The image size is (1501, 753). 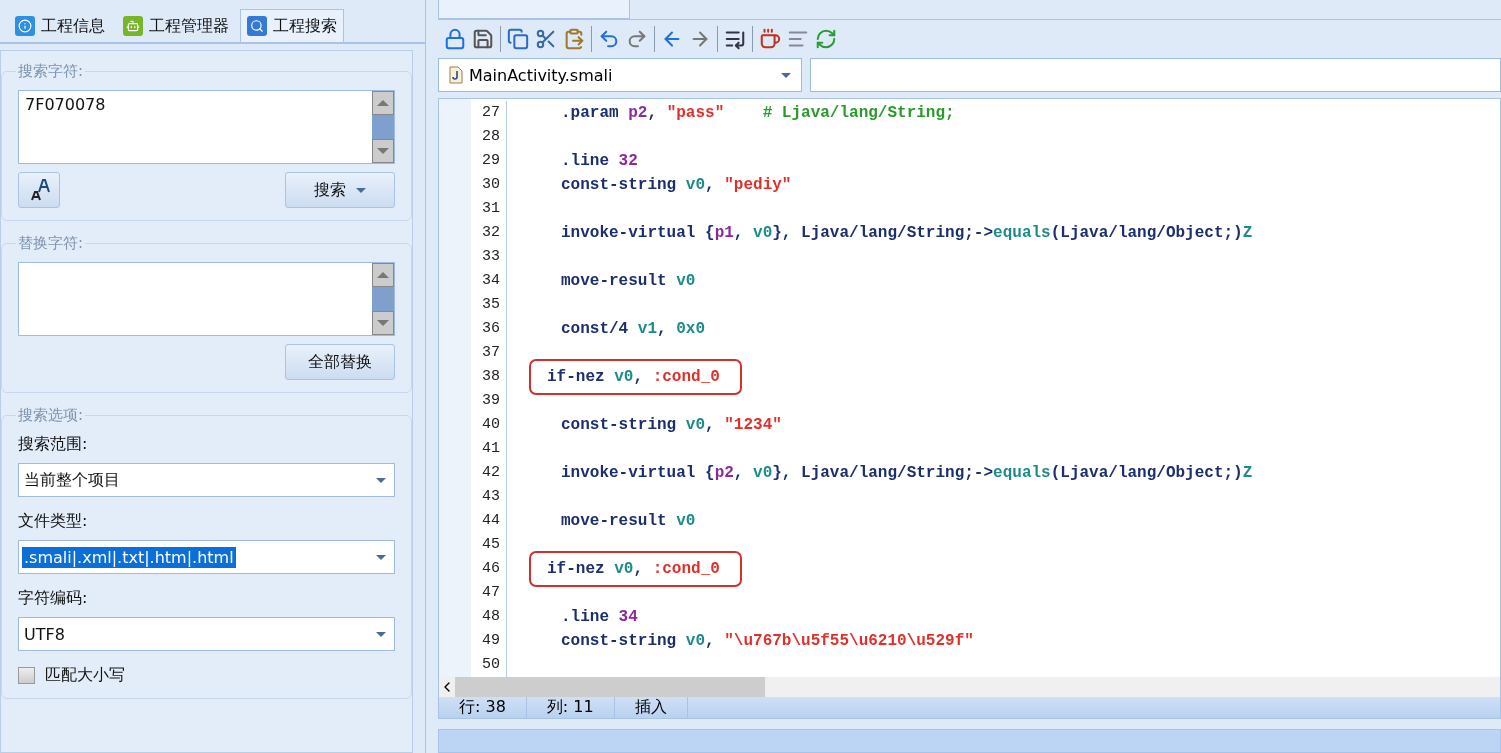 What do you see at coordinates (633, 329) in the screenshot?
I see `code-line: const/4 v1, 0x0` at bounding box center [633, 329].